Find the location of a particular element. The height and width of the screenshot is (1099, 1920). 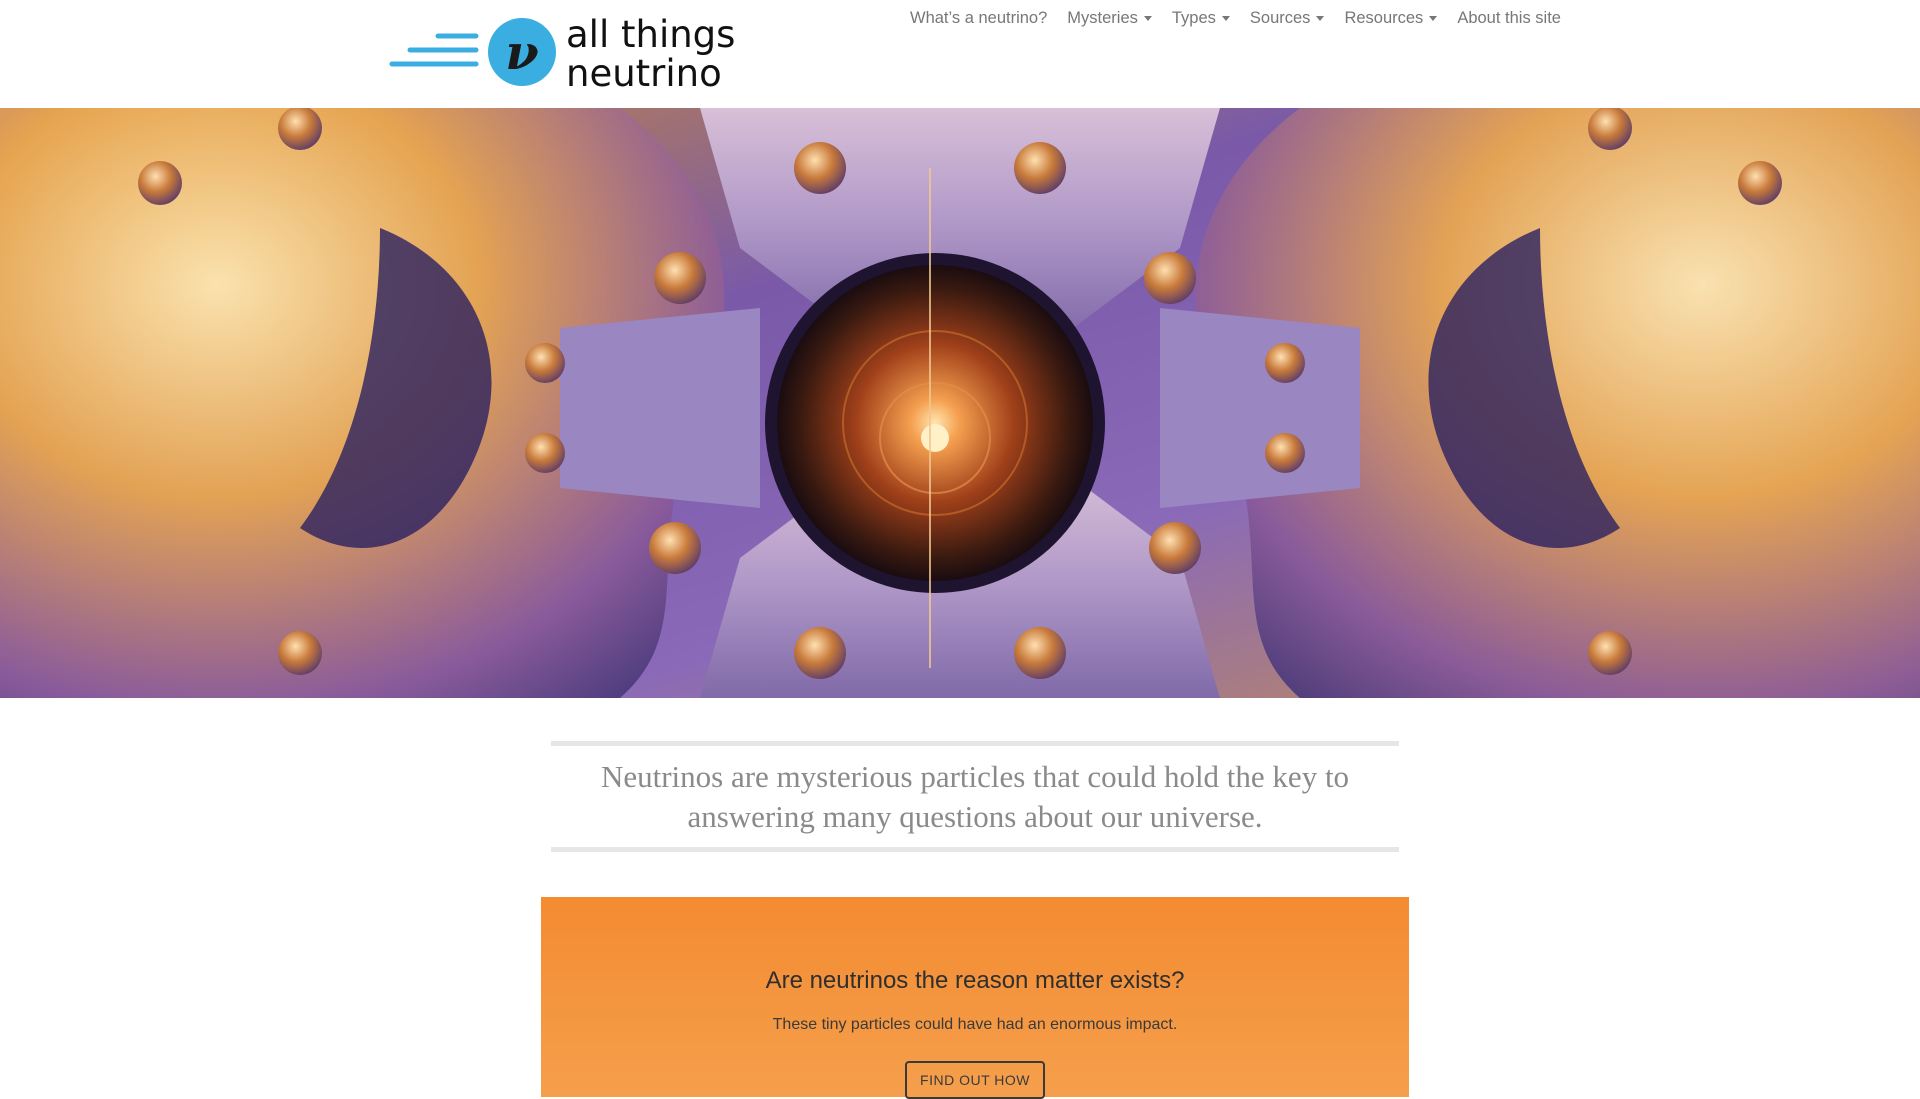

nav-item-types: Types is located at coordinates (1201, 18).